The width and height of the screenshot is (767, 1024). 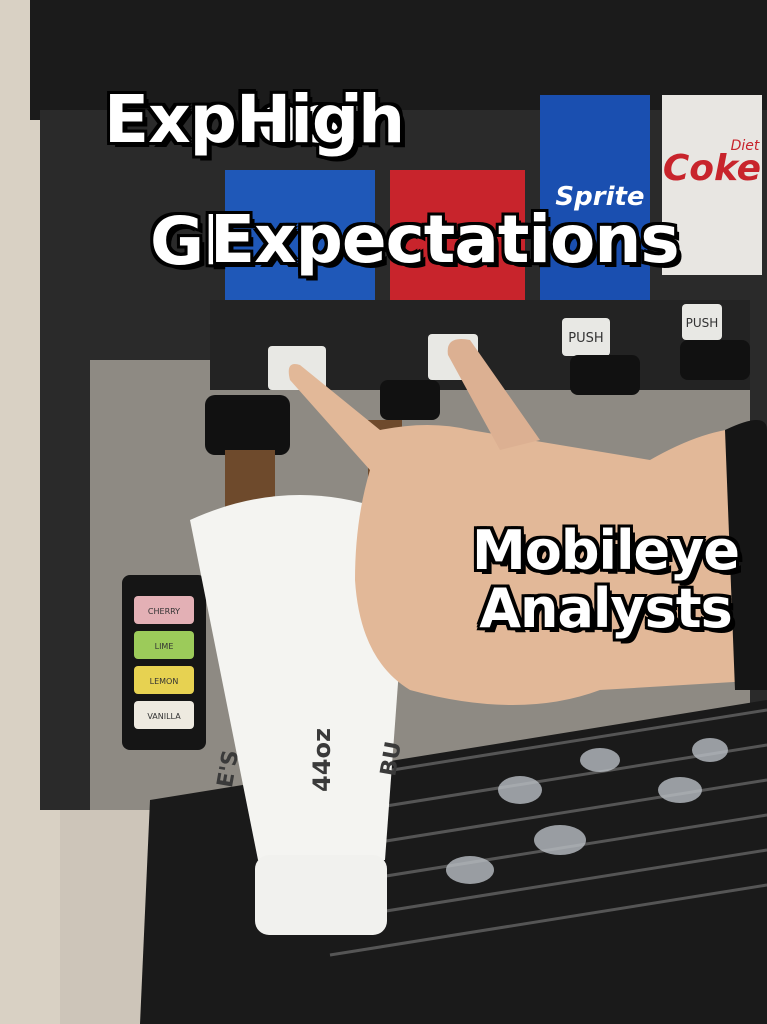 What do you see at coordinates (164, 681) in the screenshot?
I see `flavor-lemon-label: LEMON` at bounding box center [164, 681].